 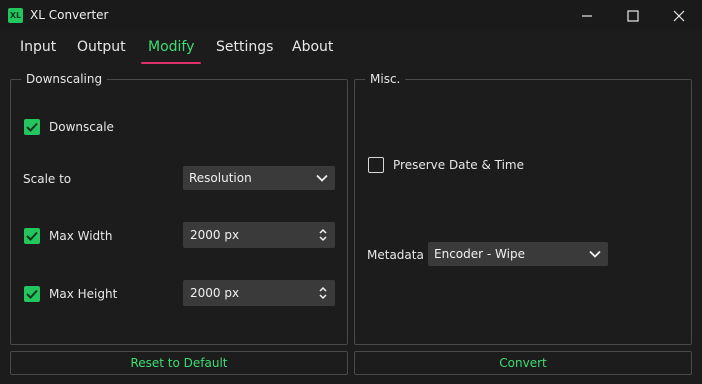 What do you see at coordinates (385, 79) in the screenshot?
I see `group-title: Misc.` at bounding box center [385, 79].